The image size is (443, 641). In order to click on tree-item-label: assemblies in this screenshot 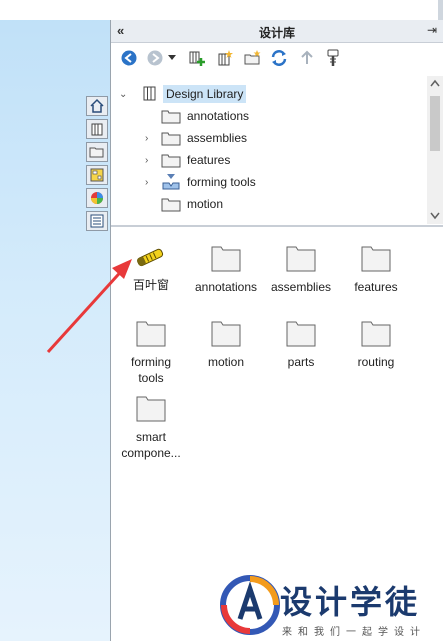, I will do `click(217, 138)`.